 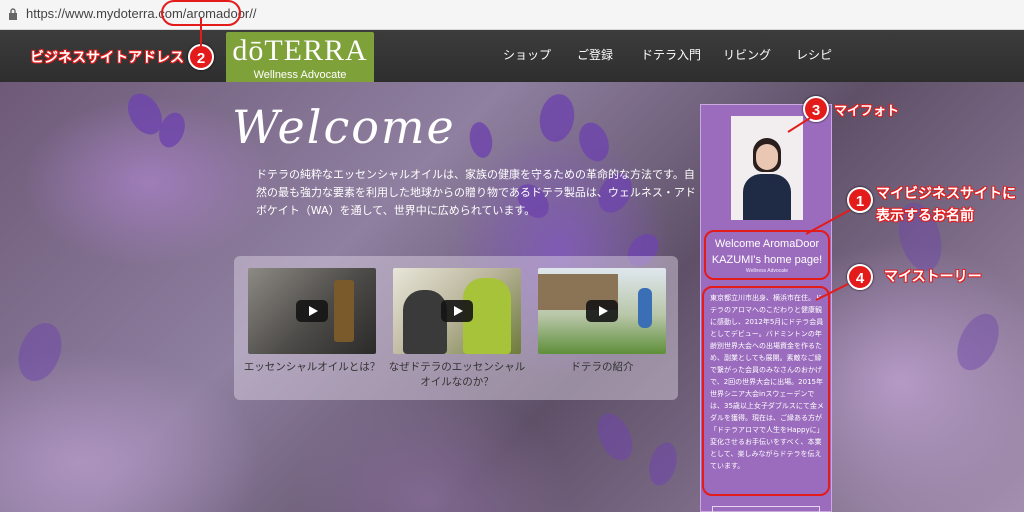 I want to click on nav-item-shop: ショップ, so click(x=527, y=54).